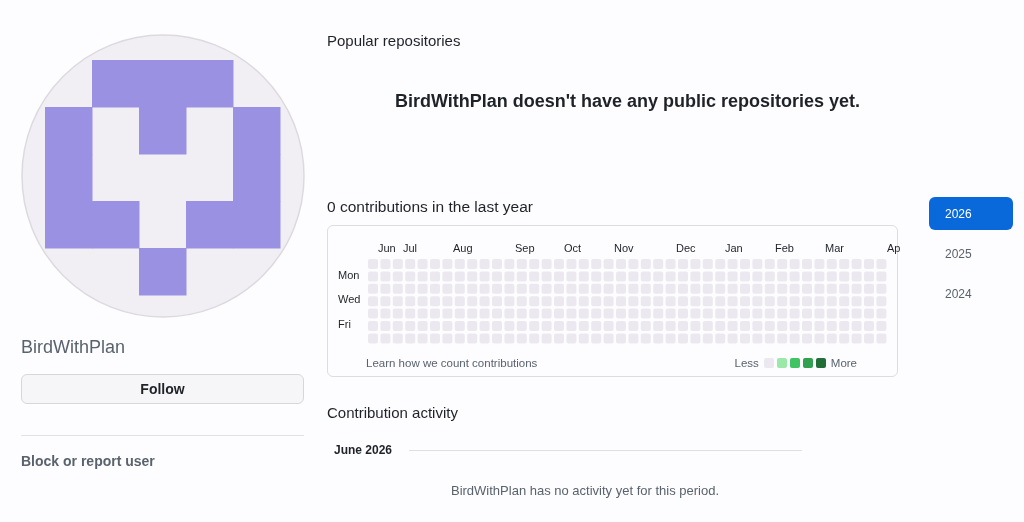 The width and height of the screenshot is (1024, 522). Describe the element at coordinates (410, 248) in the screenshot. I see `month-label: Jul` at that location.